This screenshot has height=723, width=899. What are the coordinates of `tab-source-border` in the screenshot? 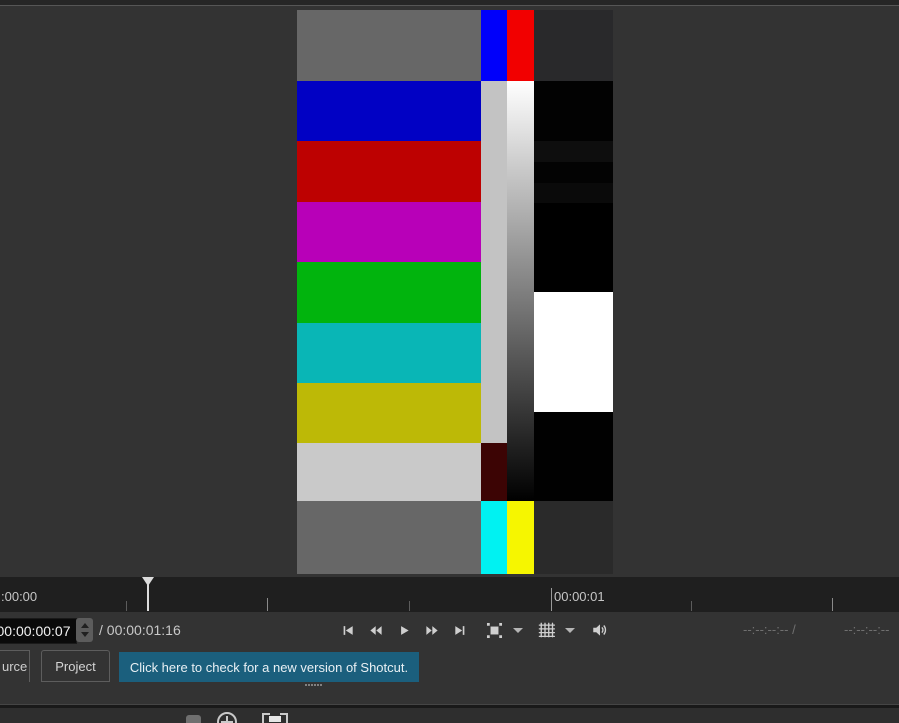 It's located at (29, 666).